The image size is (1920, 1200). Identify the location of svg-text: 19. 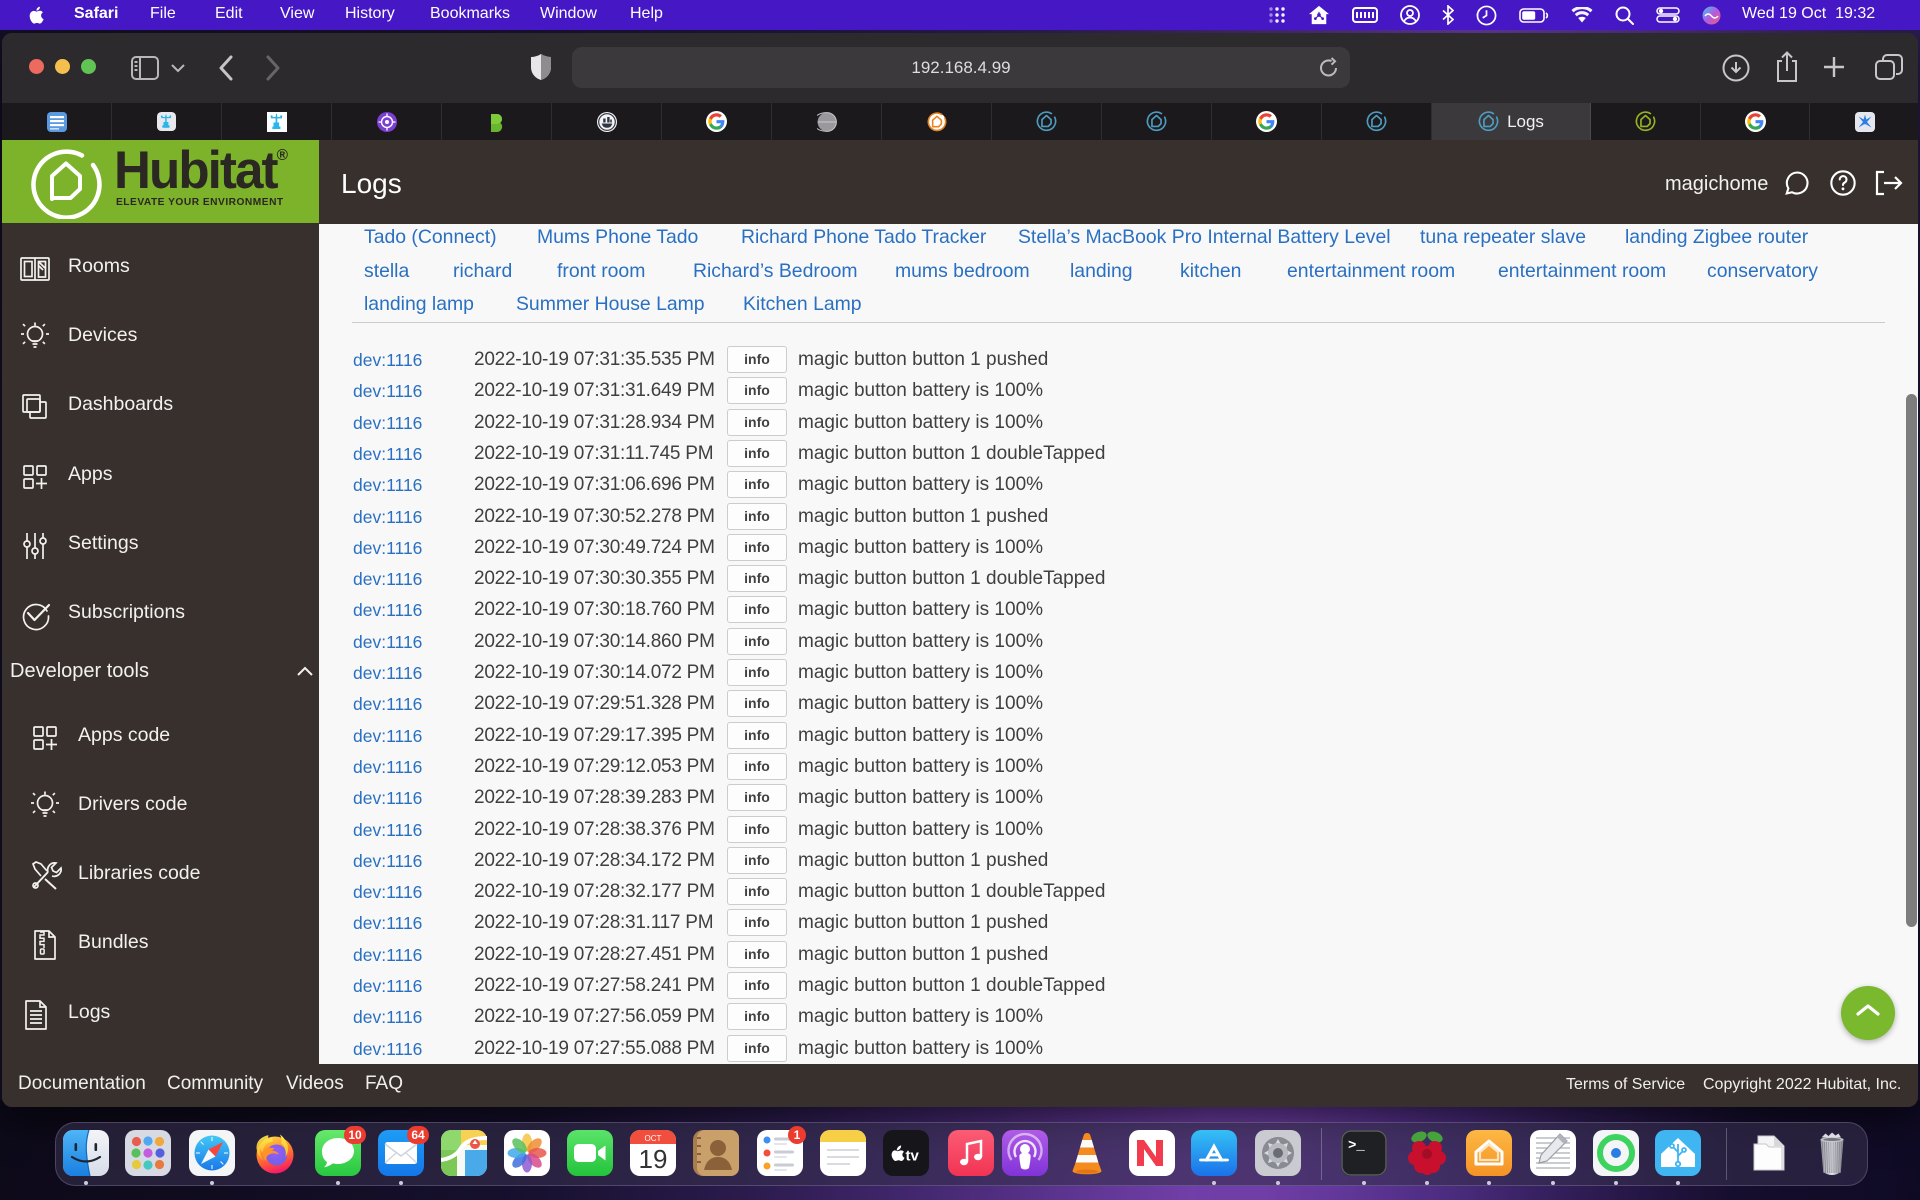
(653, 1159).